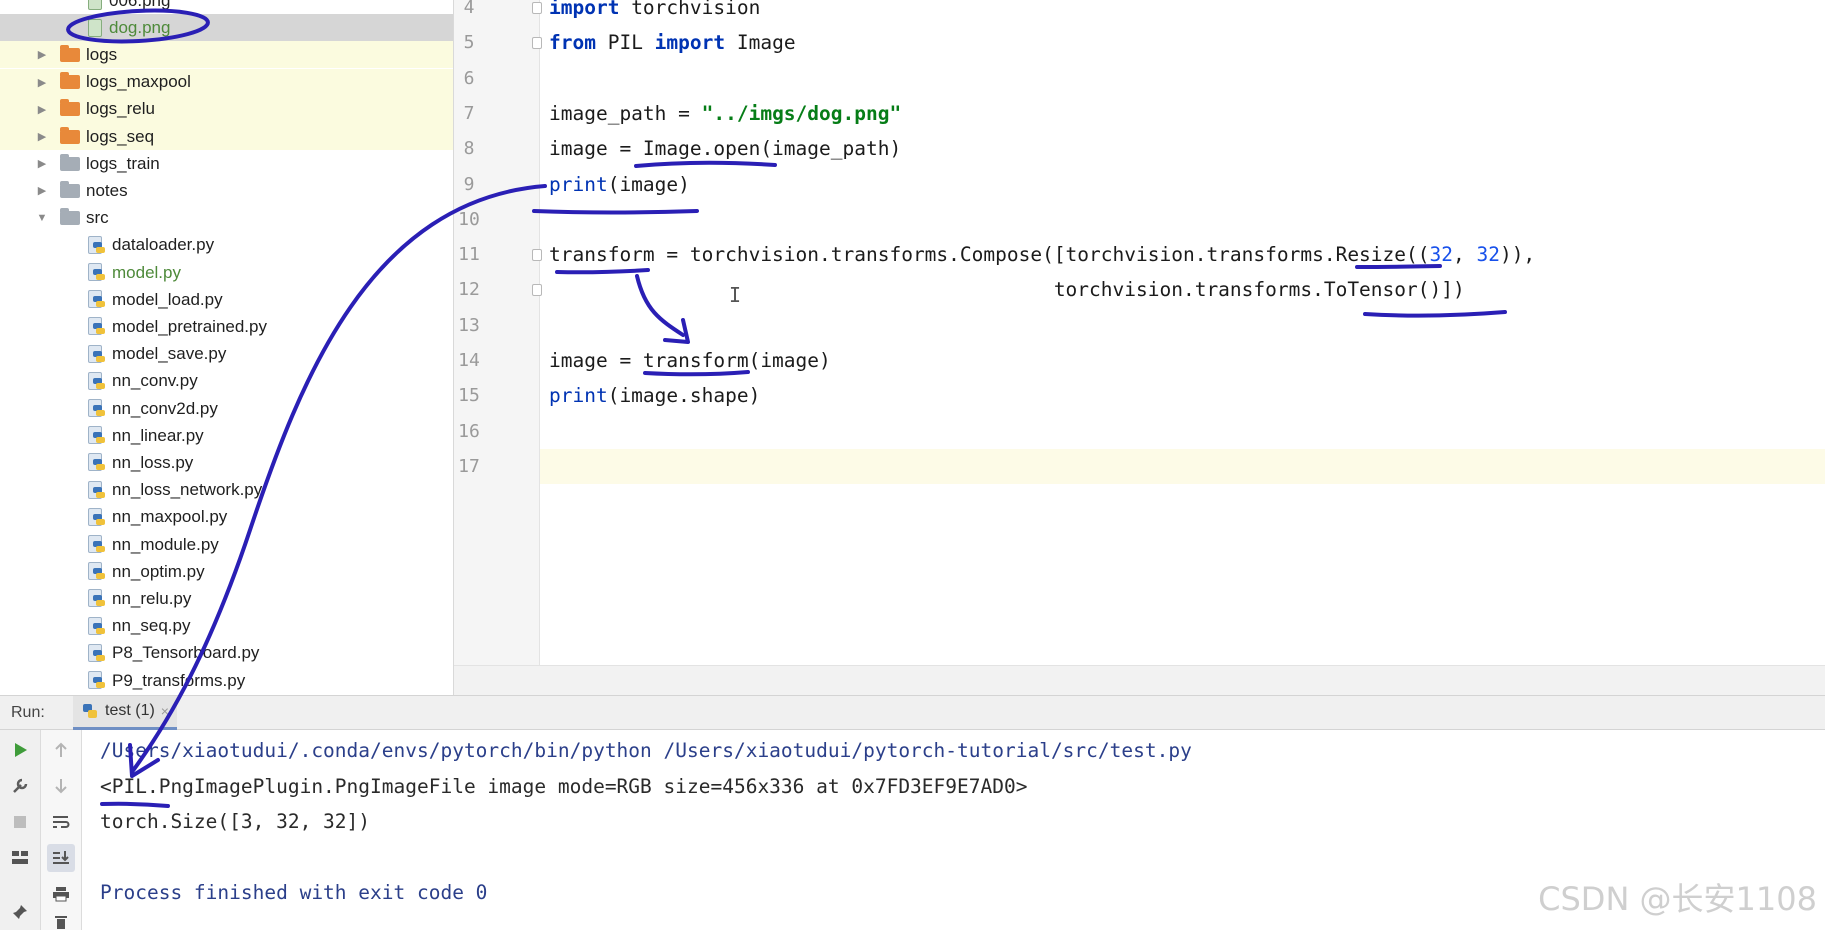 Image resolution: width=1825 pixels, height=934 pixels. I want to click on code-line: image = transform(image), so click(690, 360).